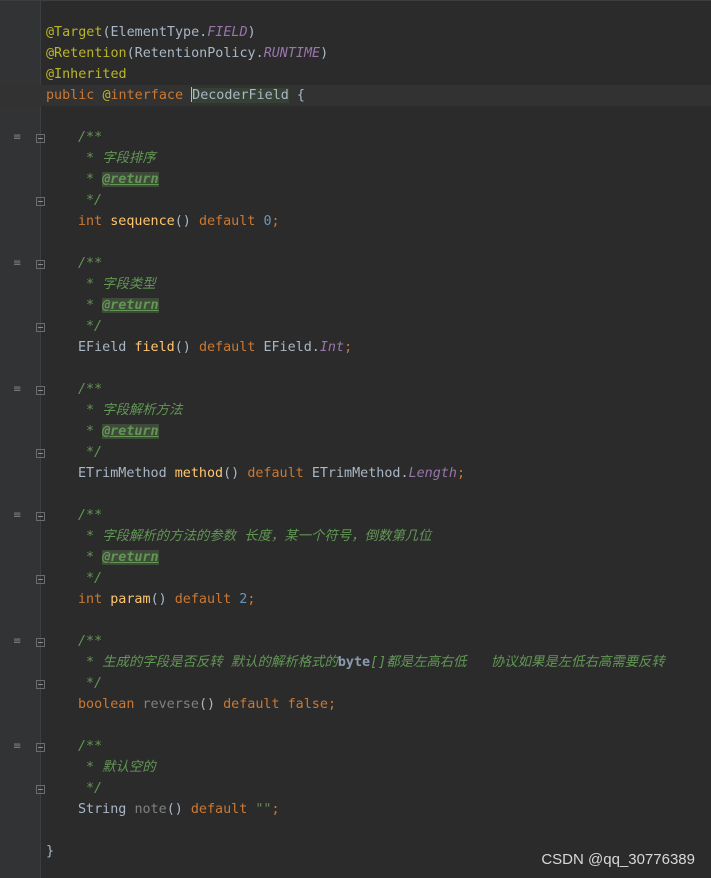  What do you see at coordinates (355, 32) in the screenshot?
I see `code-line: @Target(ElementType.FIELD)` at bounding box center [355, 32].